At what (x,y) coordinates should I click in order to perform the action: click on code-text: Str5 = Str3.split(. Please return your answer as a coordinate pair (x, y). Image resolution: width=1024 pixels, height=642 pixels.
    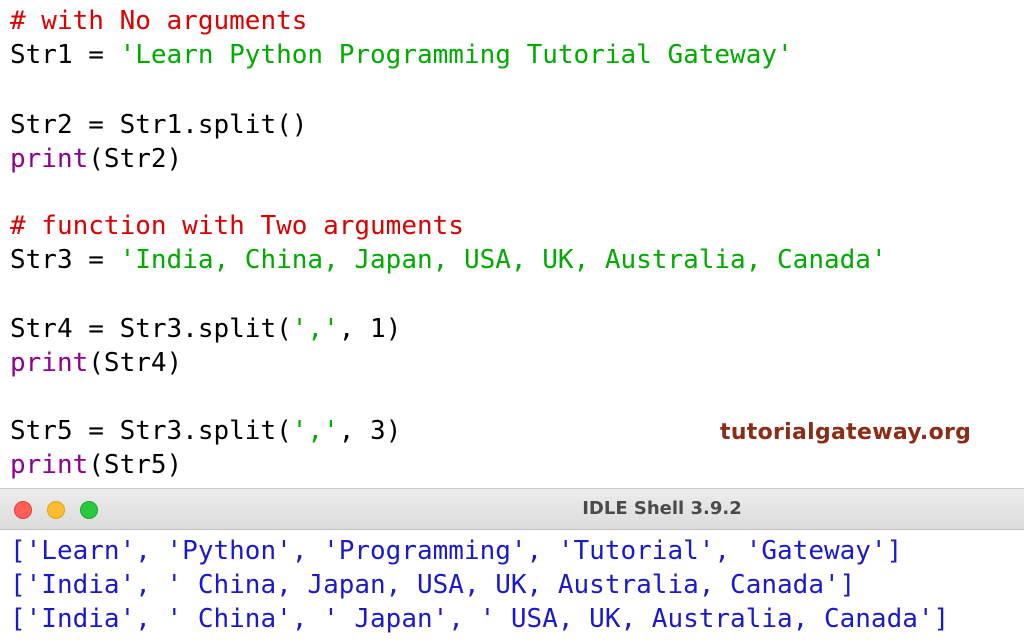
    Looking at the image, I should click on (151, 431).